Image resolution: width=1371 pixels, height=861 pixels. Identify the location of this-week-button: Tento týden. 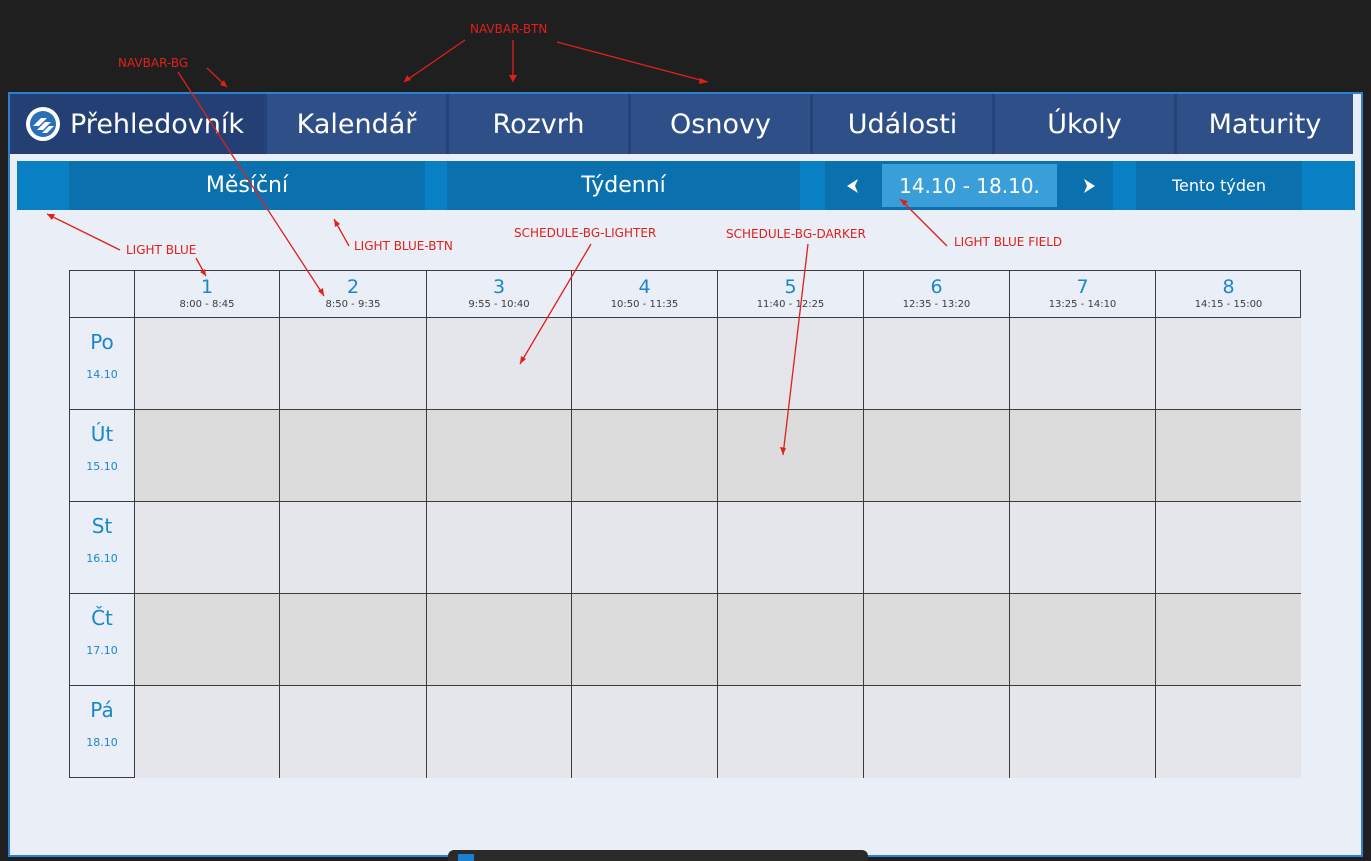
(1219, 185).